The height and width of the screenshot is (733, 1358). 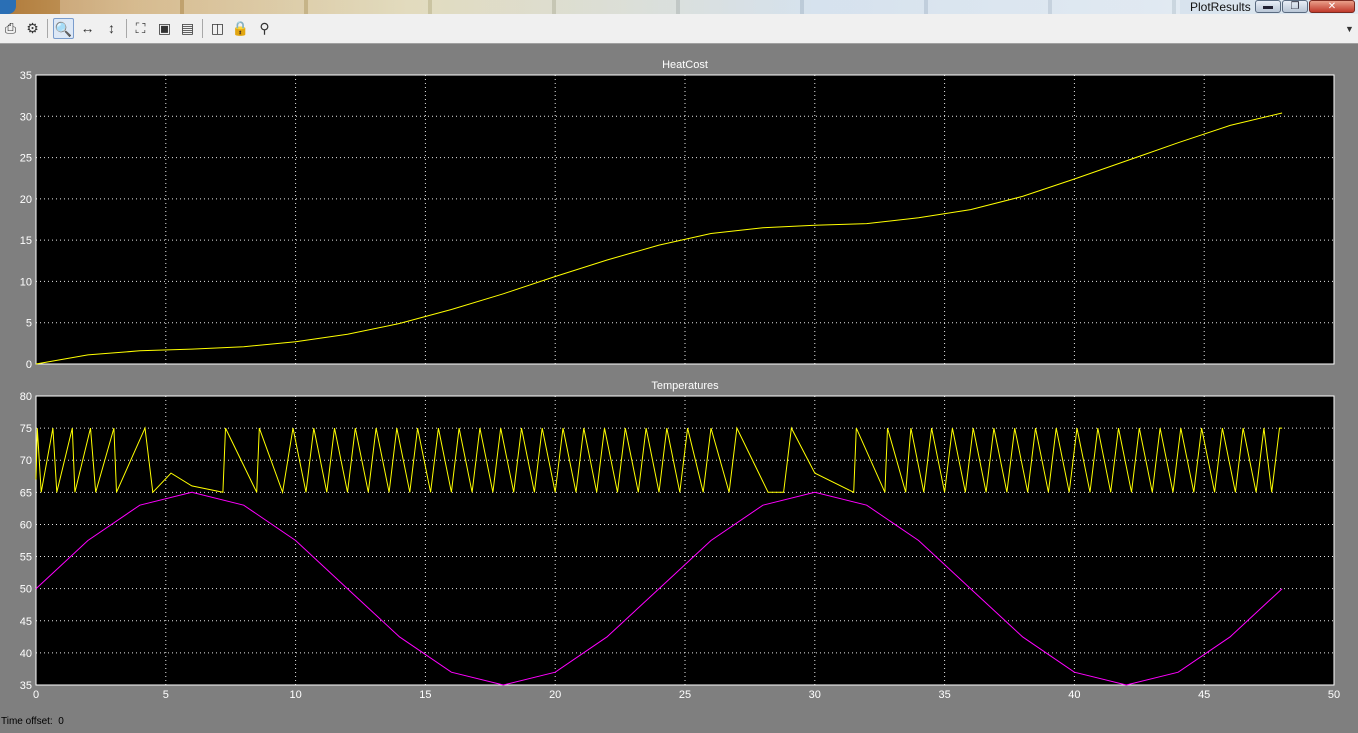 I want to click on time-offset-readout: Time offset: 0, so click(x=32, y=721).